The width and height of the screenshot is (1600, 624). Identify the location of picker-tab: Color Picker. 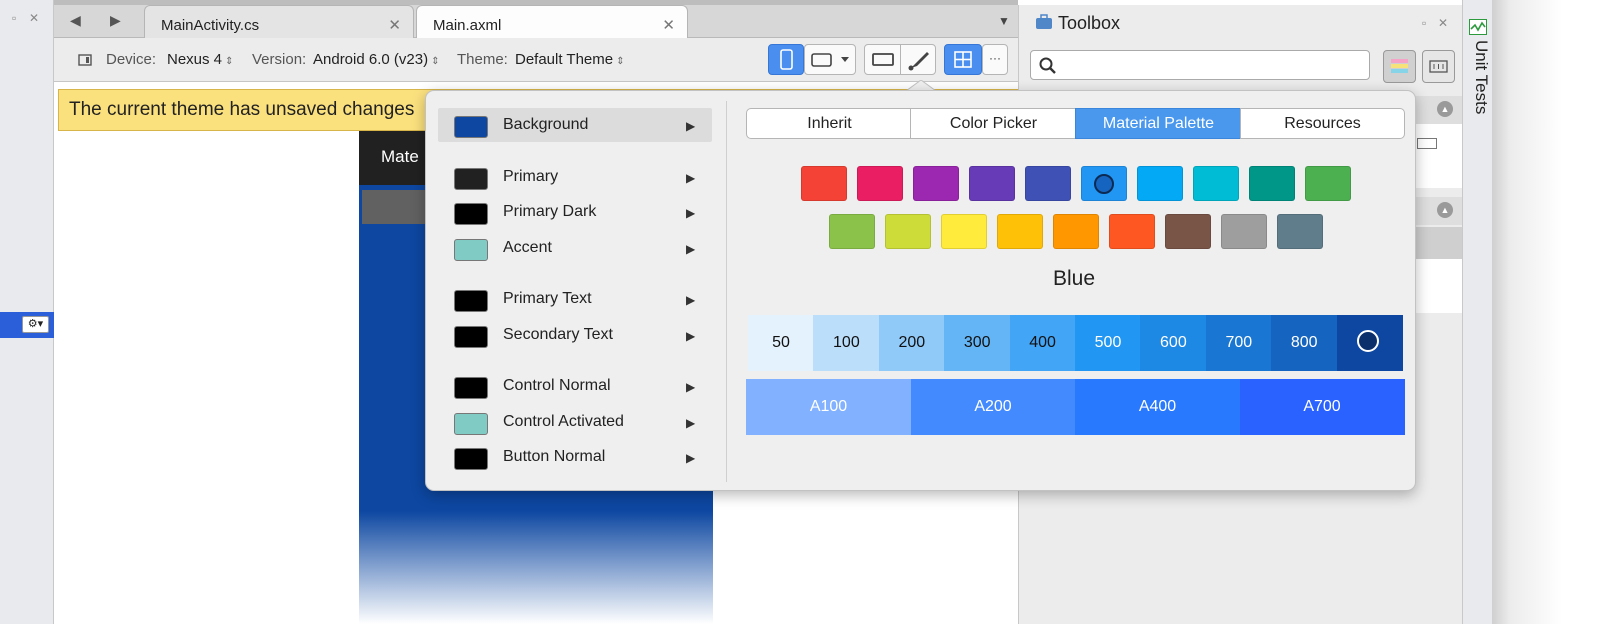
(993, 123).